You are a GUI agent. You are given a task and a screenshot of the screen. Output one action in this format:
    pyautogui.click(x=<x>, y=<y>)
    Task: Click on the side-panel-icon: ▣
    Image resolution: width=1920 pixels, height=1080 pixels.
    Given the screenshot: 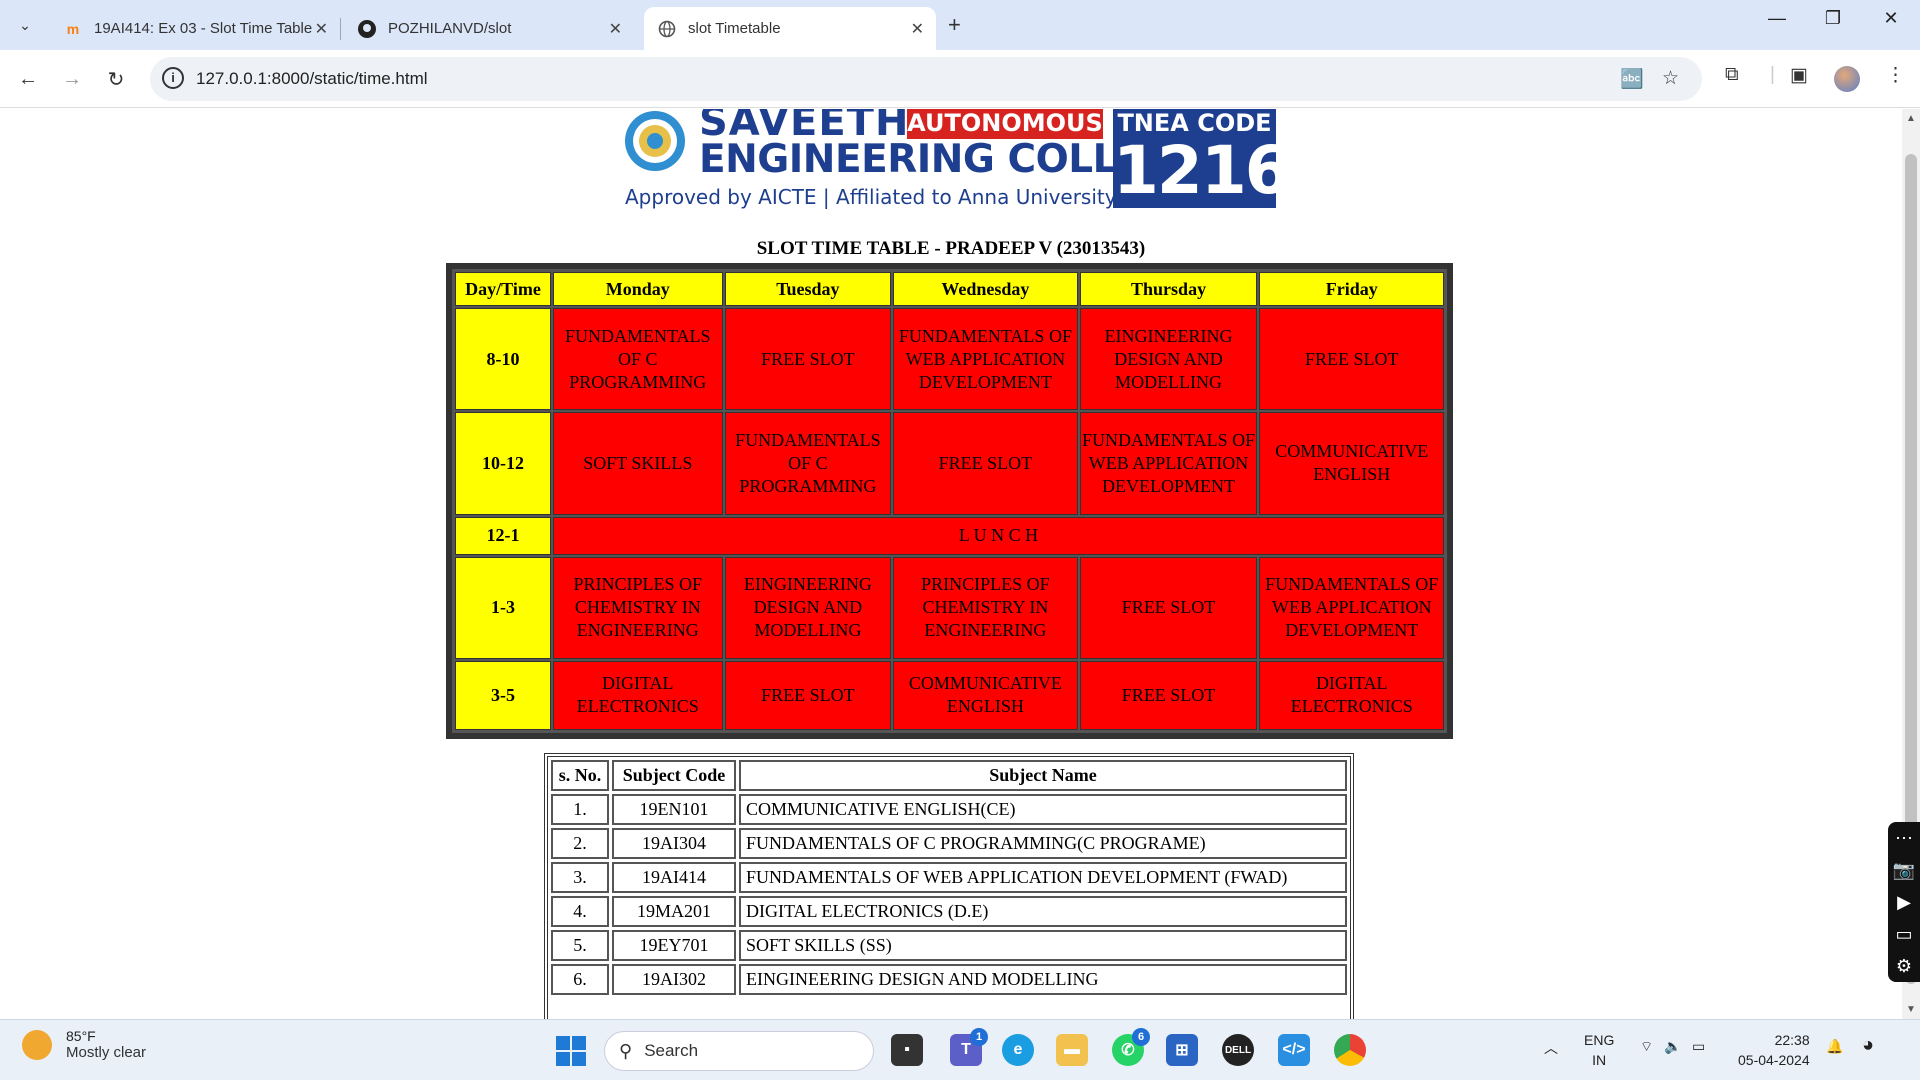 What is the action you would take?
    pyautogui.click(x=1799, y=75)
    